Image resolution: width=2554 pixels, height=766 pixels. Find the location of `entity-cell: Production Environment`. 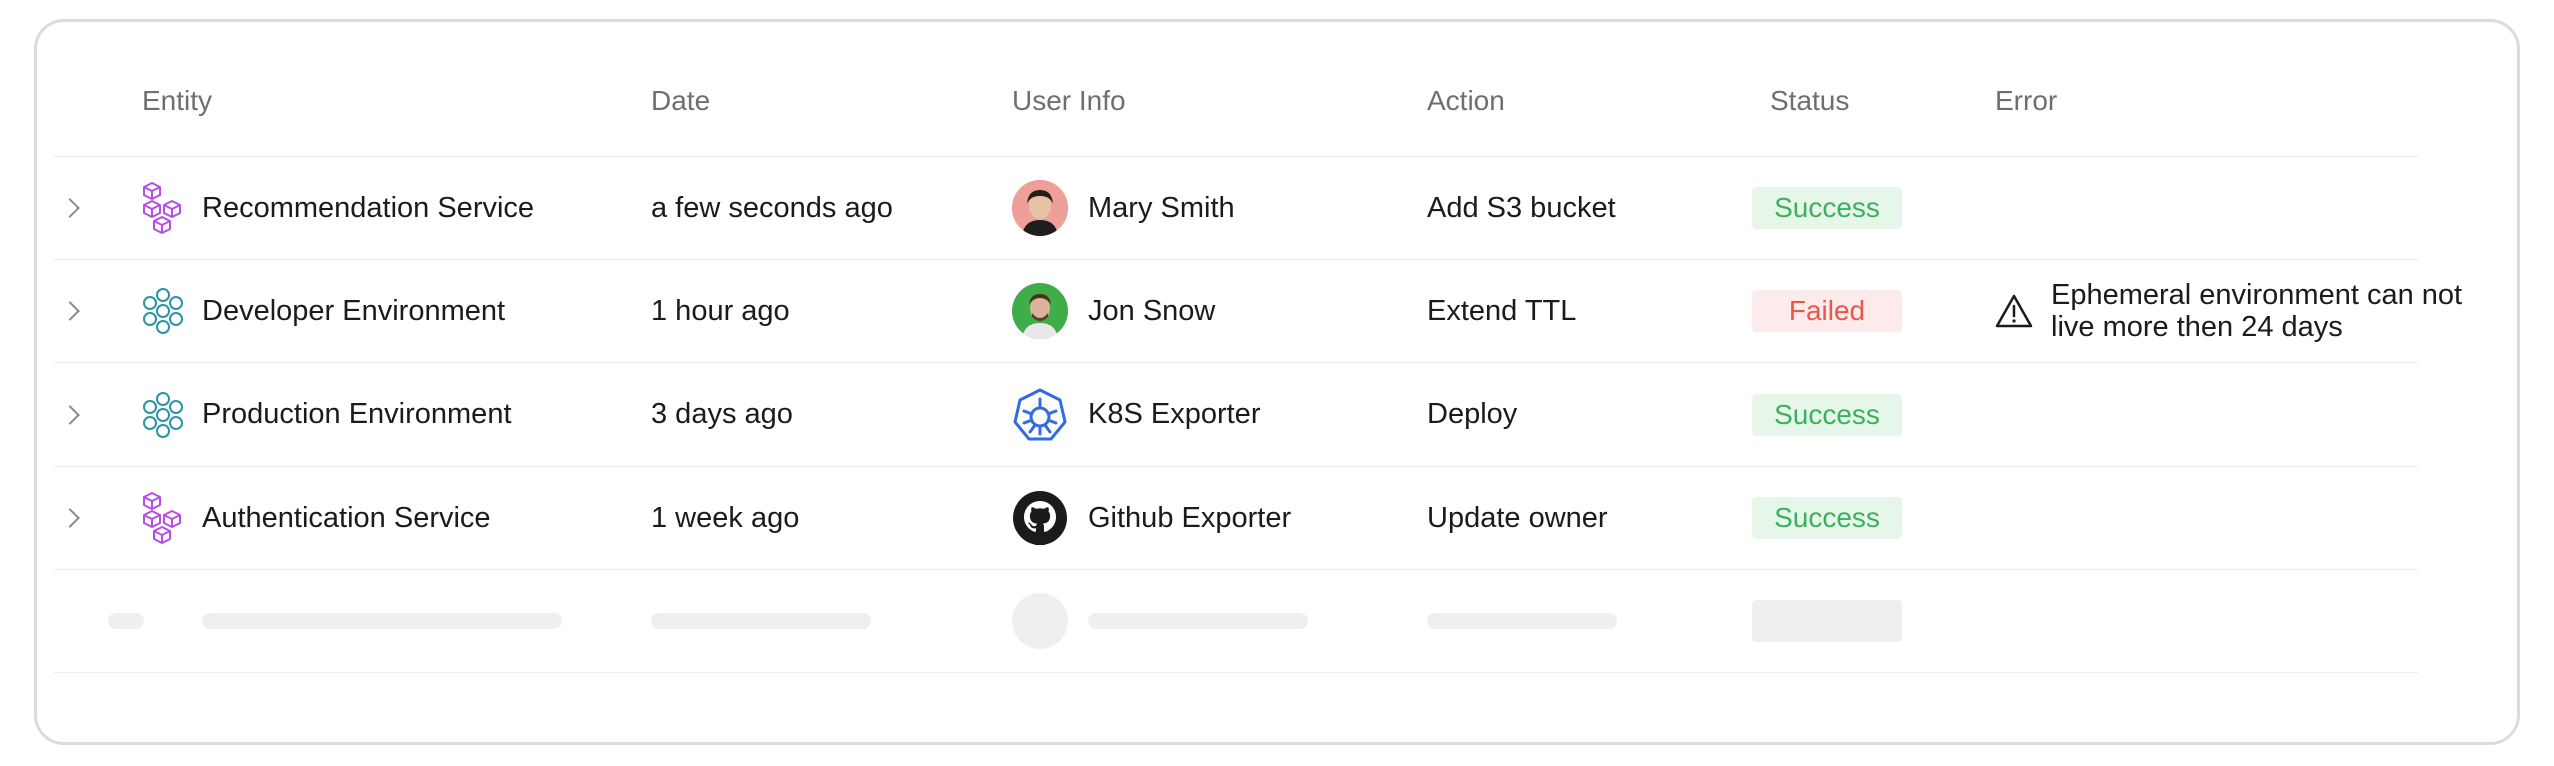

entity-cell: Production Environment is located at coordinates (327, 414).